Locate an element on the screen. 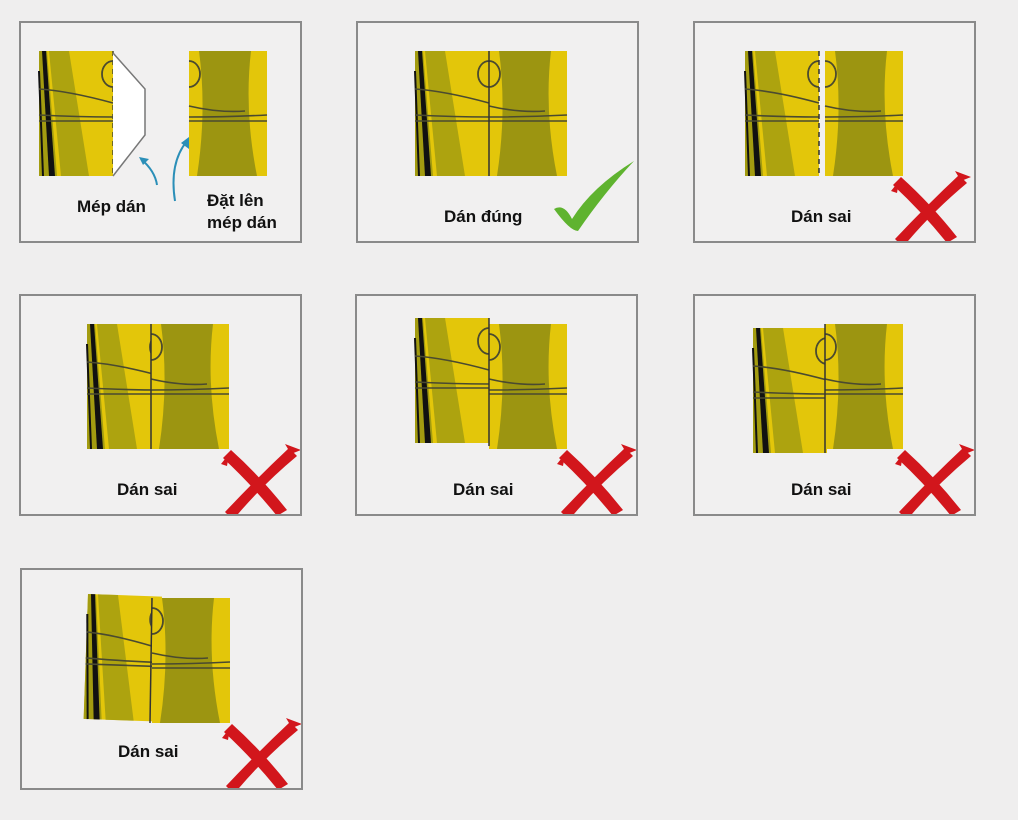 The width and height of the screenshot is (1018, 820). panel-wrong-misaligned: Dán sai is located at coordinates (496, 405).